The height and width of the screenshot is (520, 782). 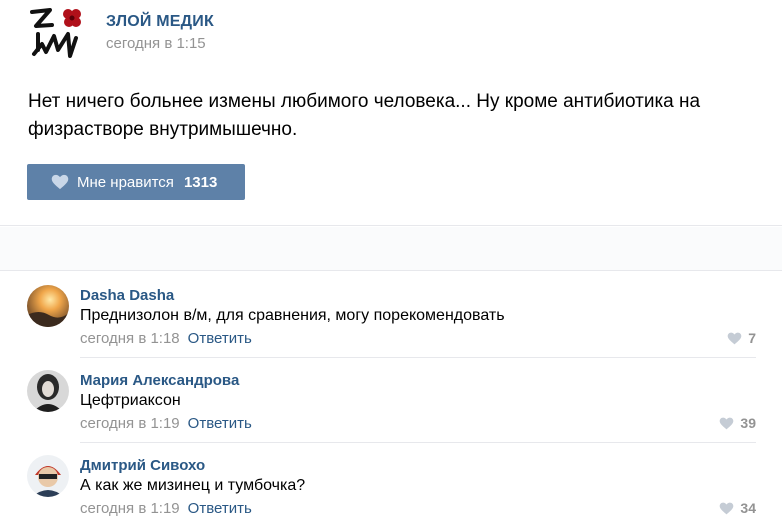 I want to click on comment-author: Мария Александрова, so click(x=159, y=380).